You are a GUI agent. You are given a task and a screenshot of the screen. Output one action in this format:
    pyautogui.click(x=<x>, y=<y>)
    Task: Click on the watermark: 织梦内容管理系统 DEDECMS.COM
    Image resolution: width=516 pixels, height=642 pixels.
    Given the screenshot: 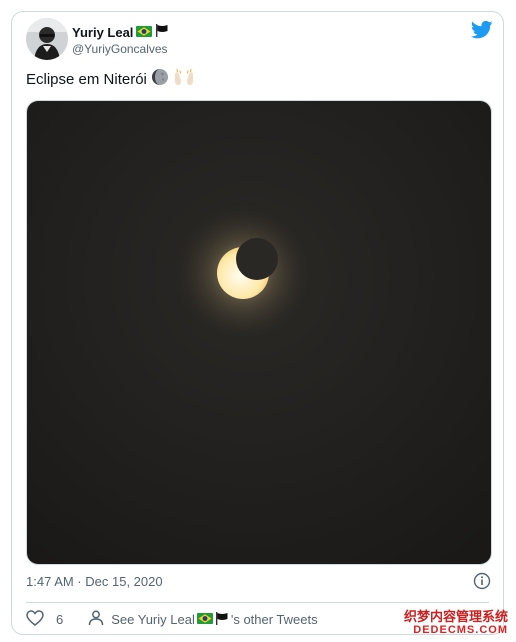 What is the action you would take?
    pyautogui.click(x=455, y=622)
    